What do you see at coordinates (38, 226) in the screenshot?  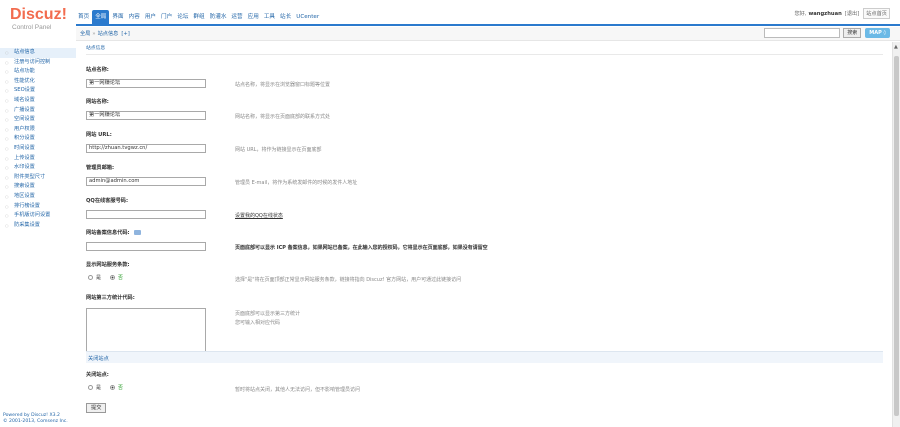 I see `sidebar-item: 防采集设置` at bounding box center [38, 226].